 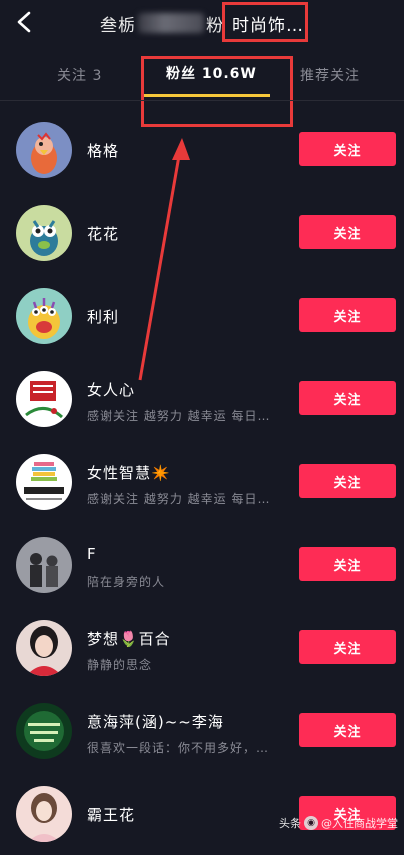 I want to click on watermark-logo-icon: ◉, so click(x=311, y=823).